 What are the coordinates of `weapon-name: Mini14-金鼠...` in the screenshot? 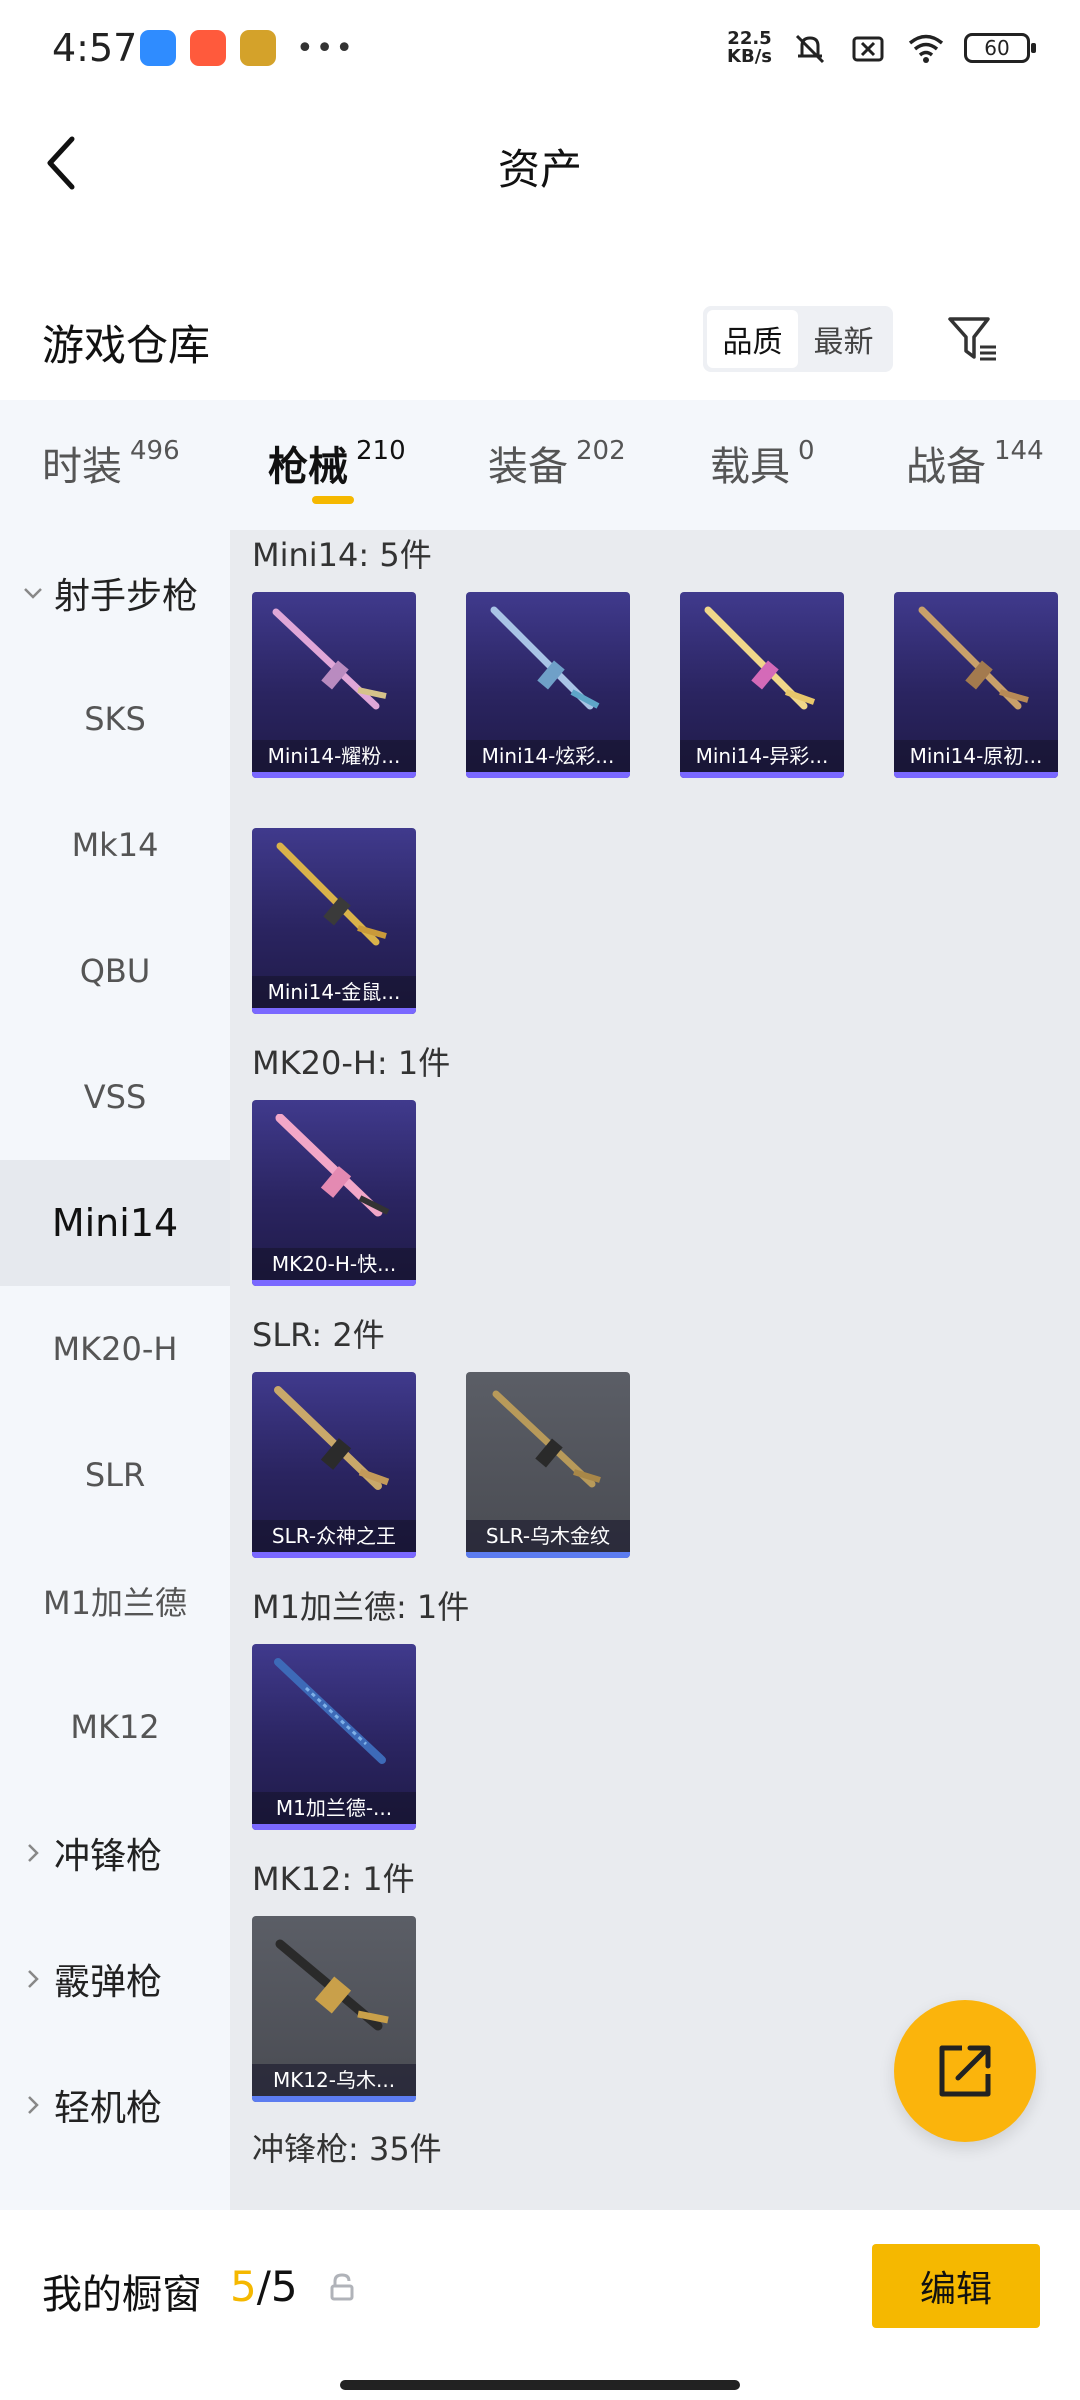 It's located at (334, 992).